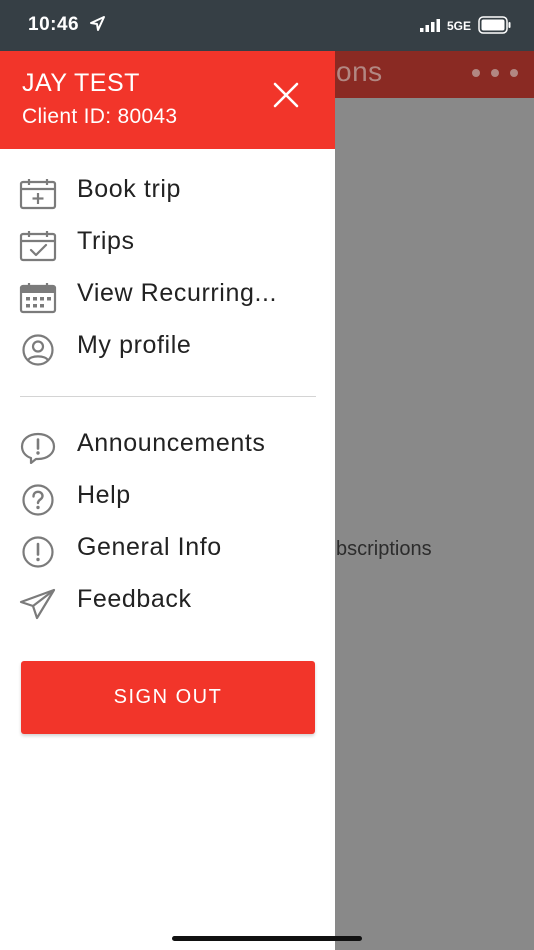 This screenshot has width=534, height=950. Describe the element at coordinates (168, 697) in the screenshot. I see `sign-out-button: SIGN OUT` at that location.